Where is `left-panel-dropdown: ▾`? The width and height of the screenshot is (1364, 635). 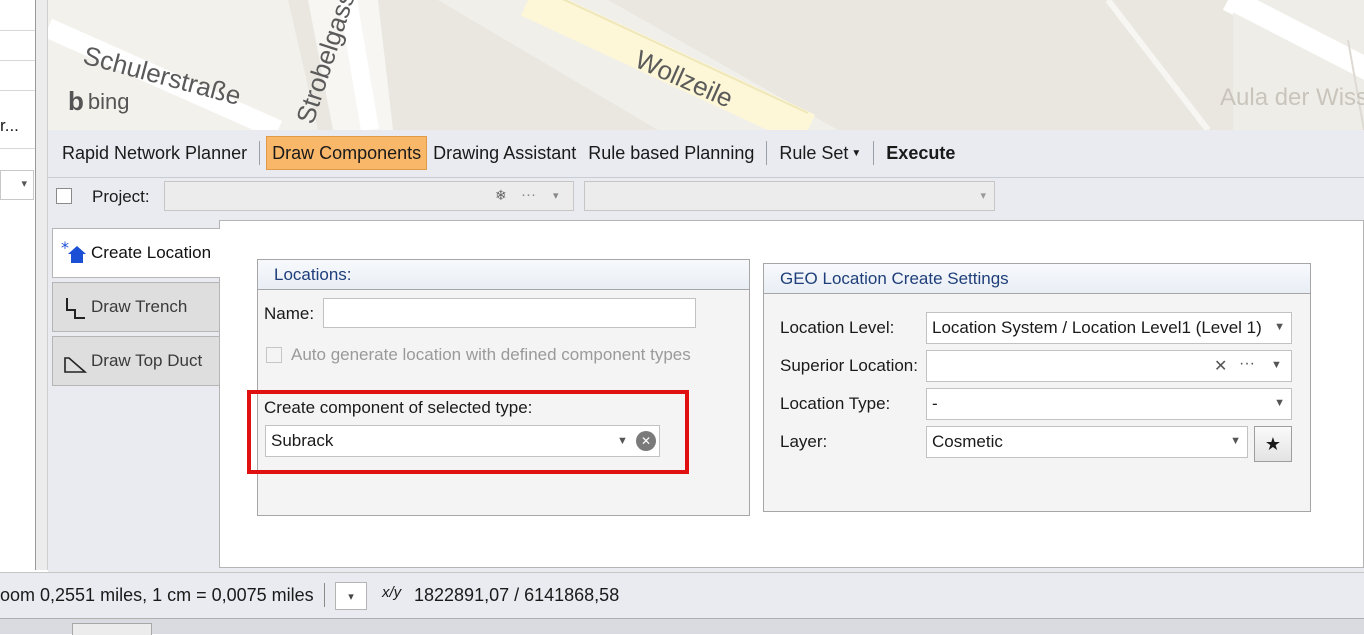 left-panel-dropdown: ▾ is located at coordinates (17, 185).